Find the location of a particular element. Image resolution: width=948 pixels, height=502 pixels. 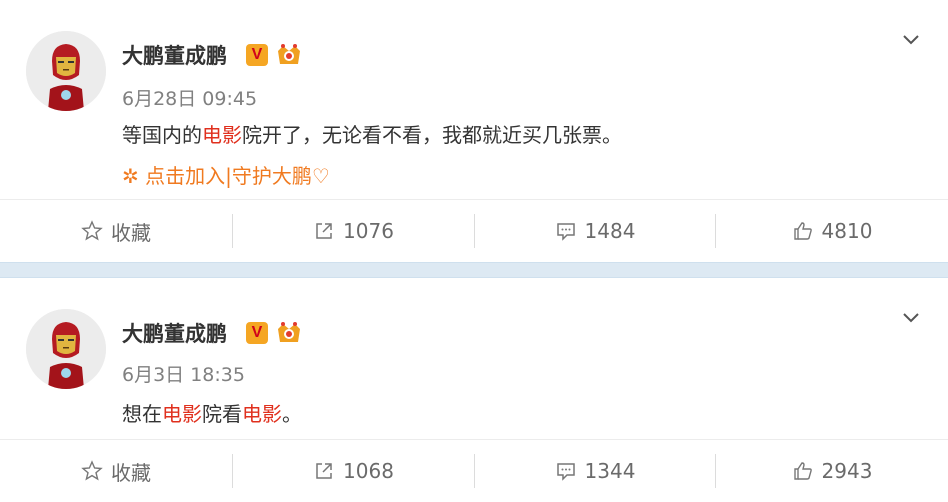

like-count: 4810 is located at coordinates (847, 231).